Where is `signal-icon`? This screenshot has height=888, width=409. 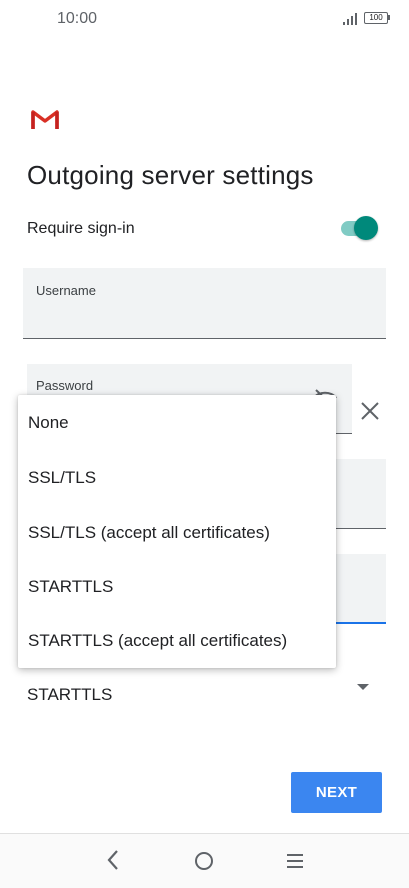
signal-icon is located at coordinates (350, 19).